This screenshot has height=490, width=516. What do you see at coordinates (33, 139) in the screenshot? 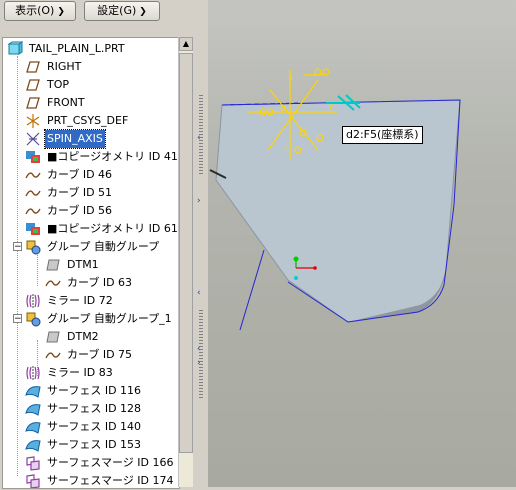
I see `axis-icon` at bounding box center [33, 139].